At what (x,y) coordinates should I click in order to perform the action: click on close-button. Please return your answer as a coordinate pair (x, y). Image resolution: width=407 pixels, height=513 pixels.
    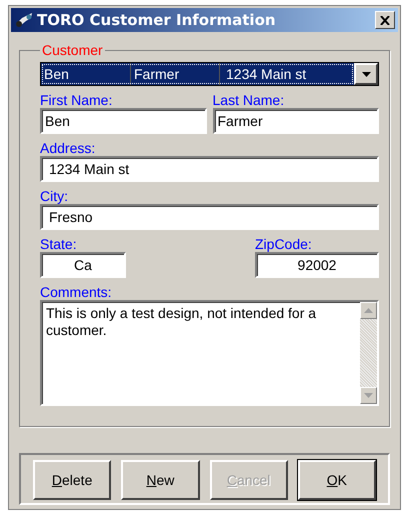
    Looking at the image, I should click on (385, 20).